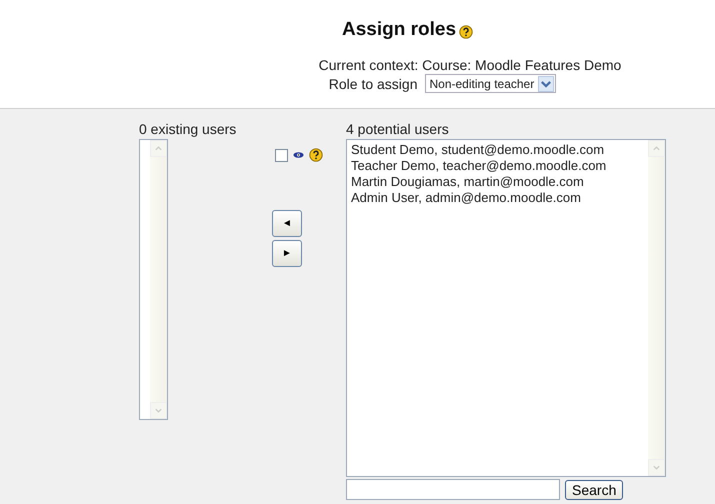 This screenshot has width=715, height=504. What do you see at coordinates (281, 155) in the screenshot?
I see `checkbox` at bounding box center [281, 155].